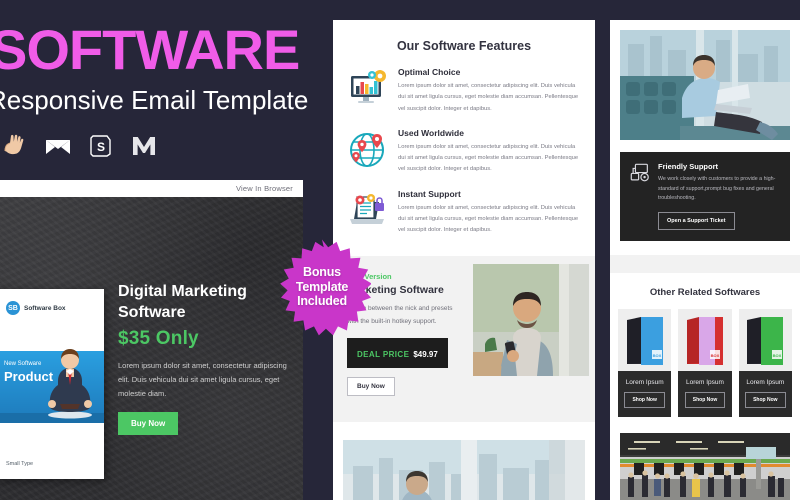 This screenshot has height=500, width=800. I want to click on hero-buy-now-button: Buy Now, so click(148, 423).